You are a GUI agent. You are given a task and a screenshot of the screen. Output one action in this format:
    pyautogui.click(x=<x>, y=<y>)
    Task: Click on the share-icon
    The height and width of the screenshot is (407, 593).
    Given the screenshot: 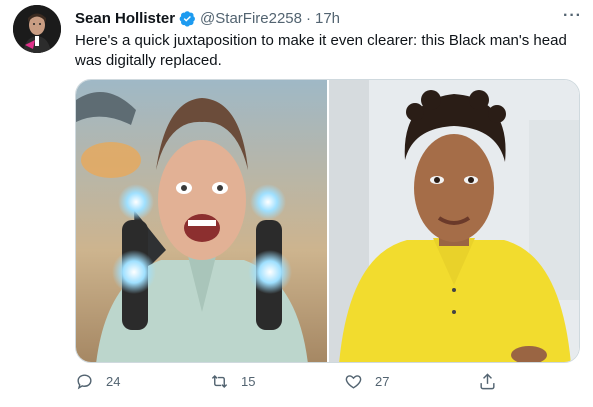 What is the action you would take?
    pyautogui.click(x=487, y=381)
    